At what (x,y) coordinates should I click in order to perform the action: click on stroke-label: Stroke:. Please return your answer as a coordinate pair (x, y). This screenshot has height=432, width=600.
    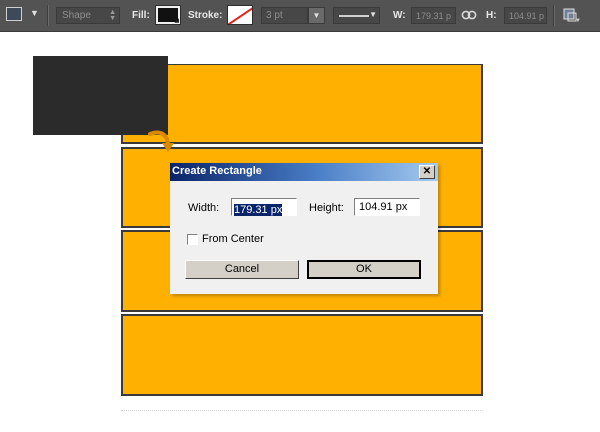
    Looking at the image, I should click on (205, 15).